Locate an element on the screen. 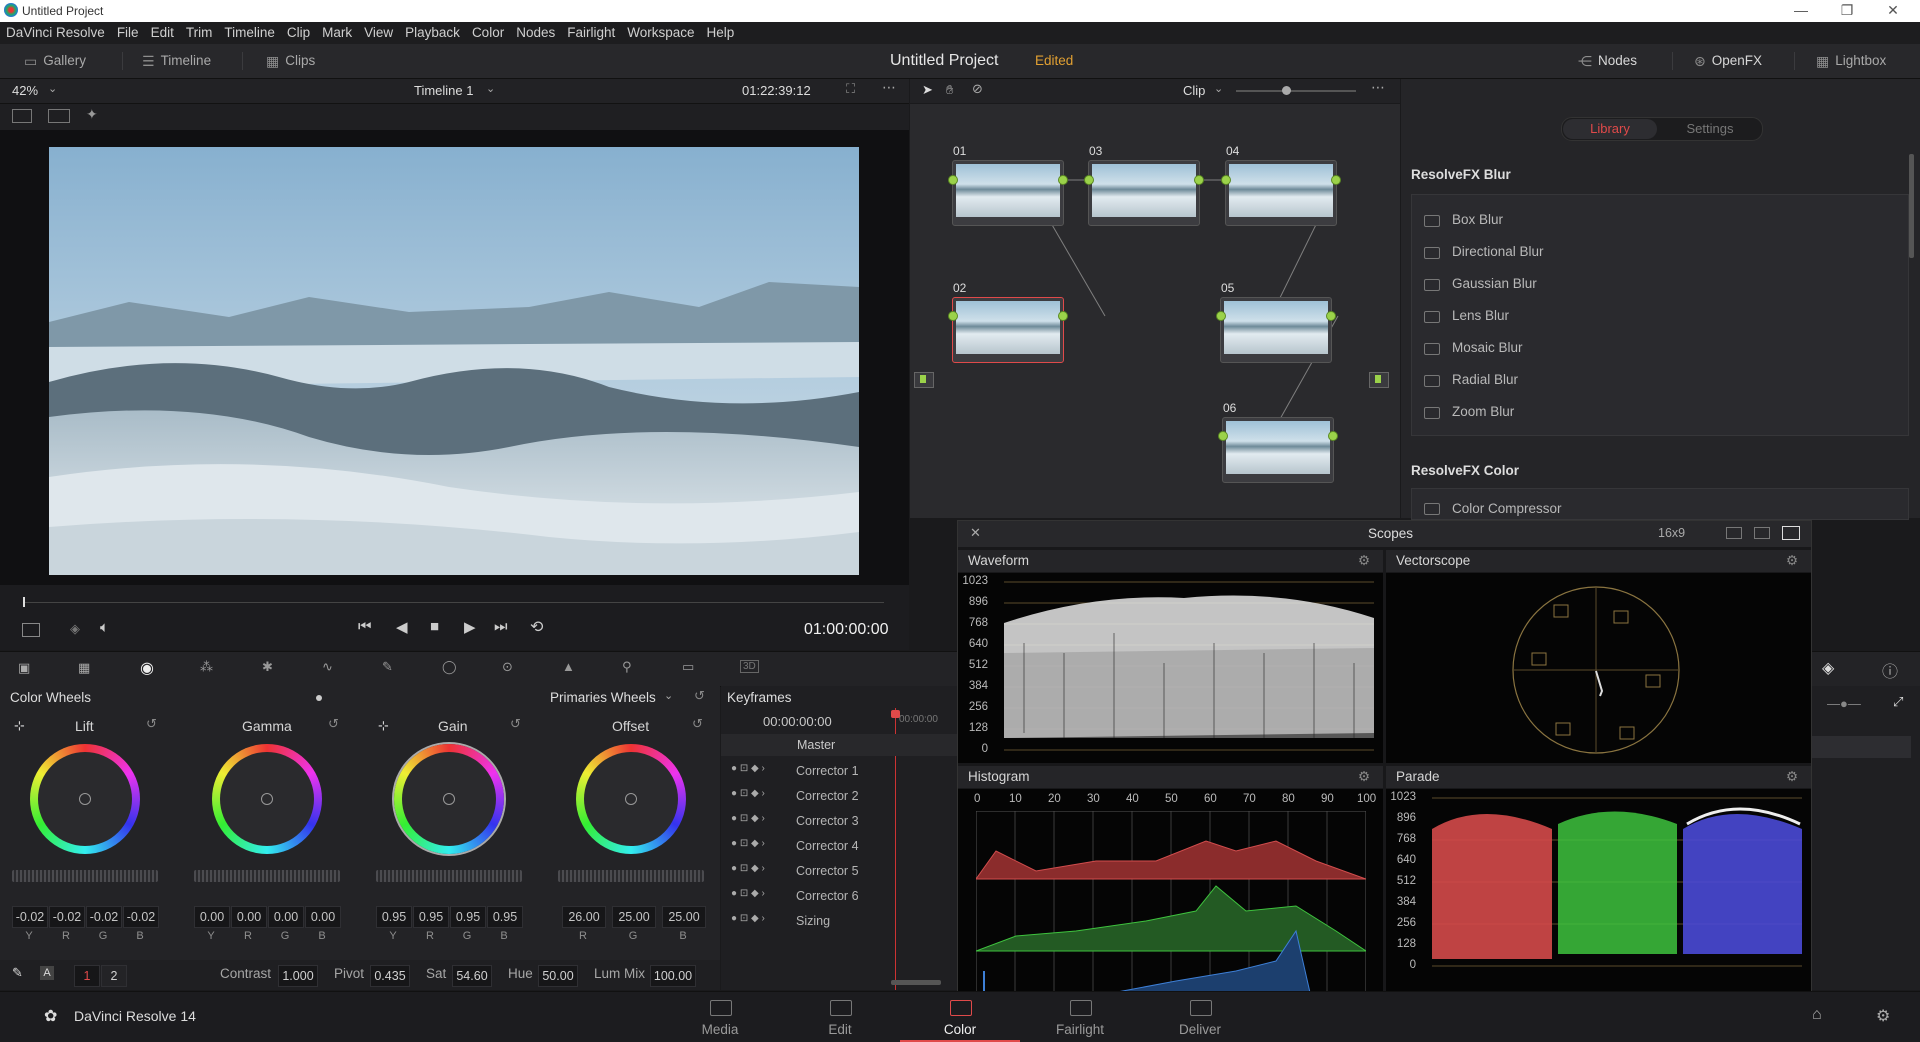 Image resolution: width=1920 pixels, height=1042 pixels. auto-icon: A is located at coordinates (47, 973).